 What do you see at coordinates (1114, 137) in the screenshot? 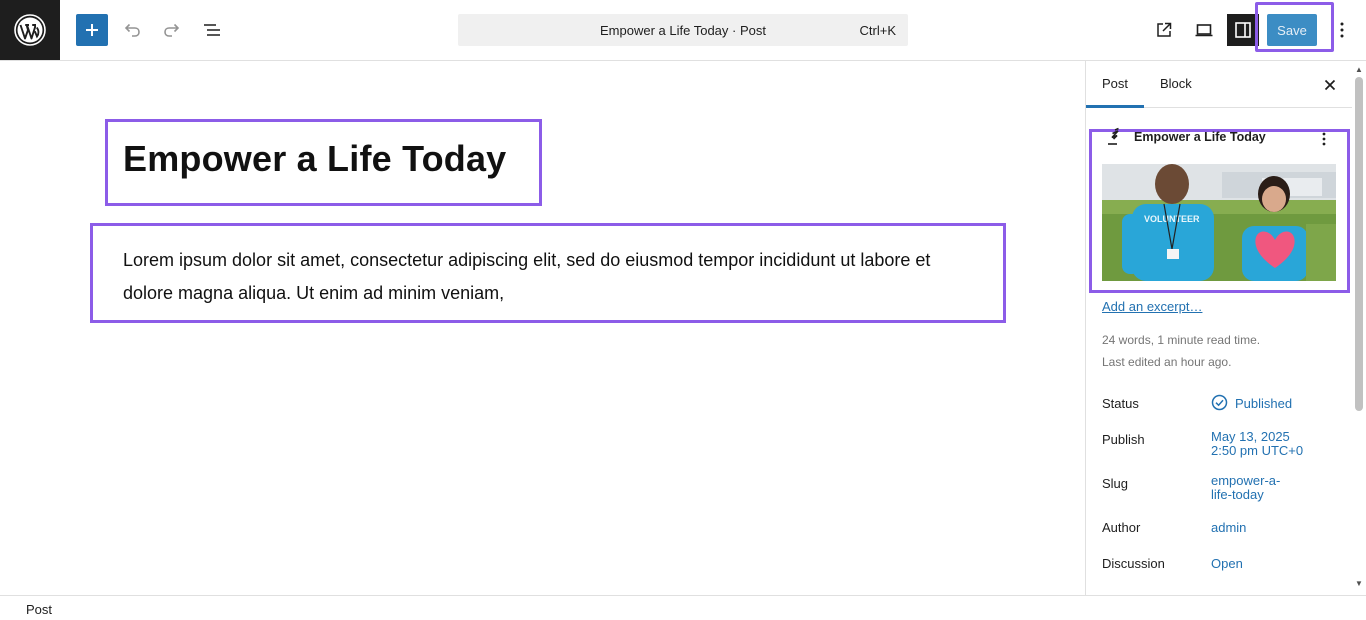
I see `post-edit-icon` at bounding box center [1114, 137].